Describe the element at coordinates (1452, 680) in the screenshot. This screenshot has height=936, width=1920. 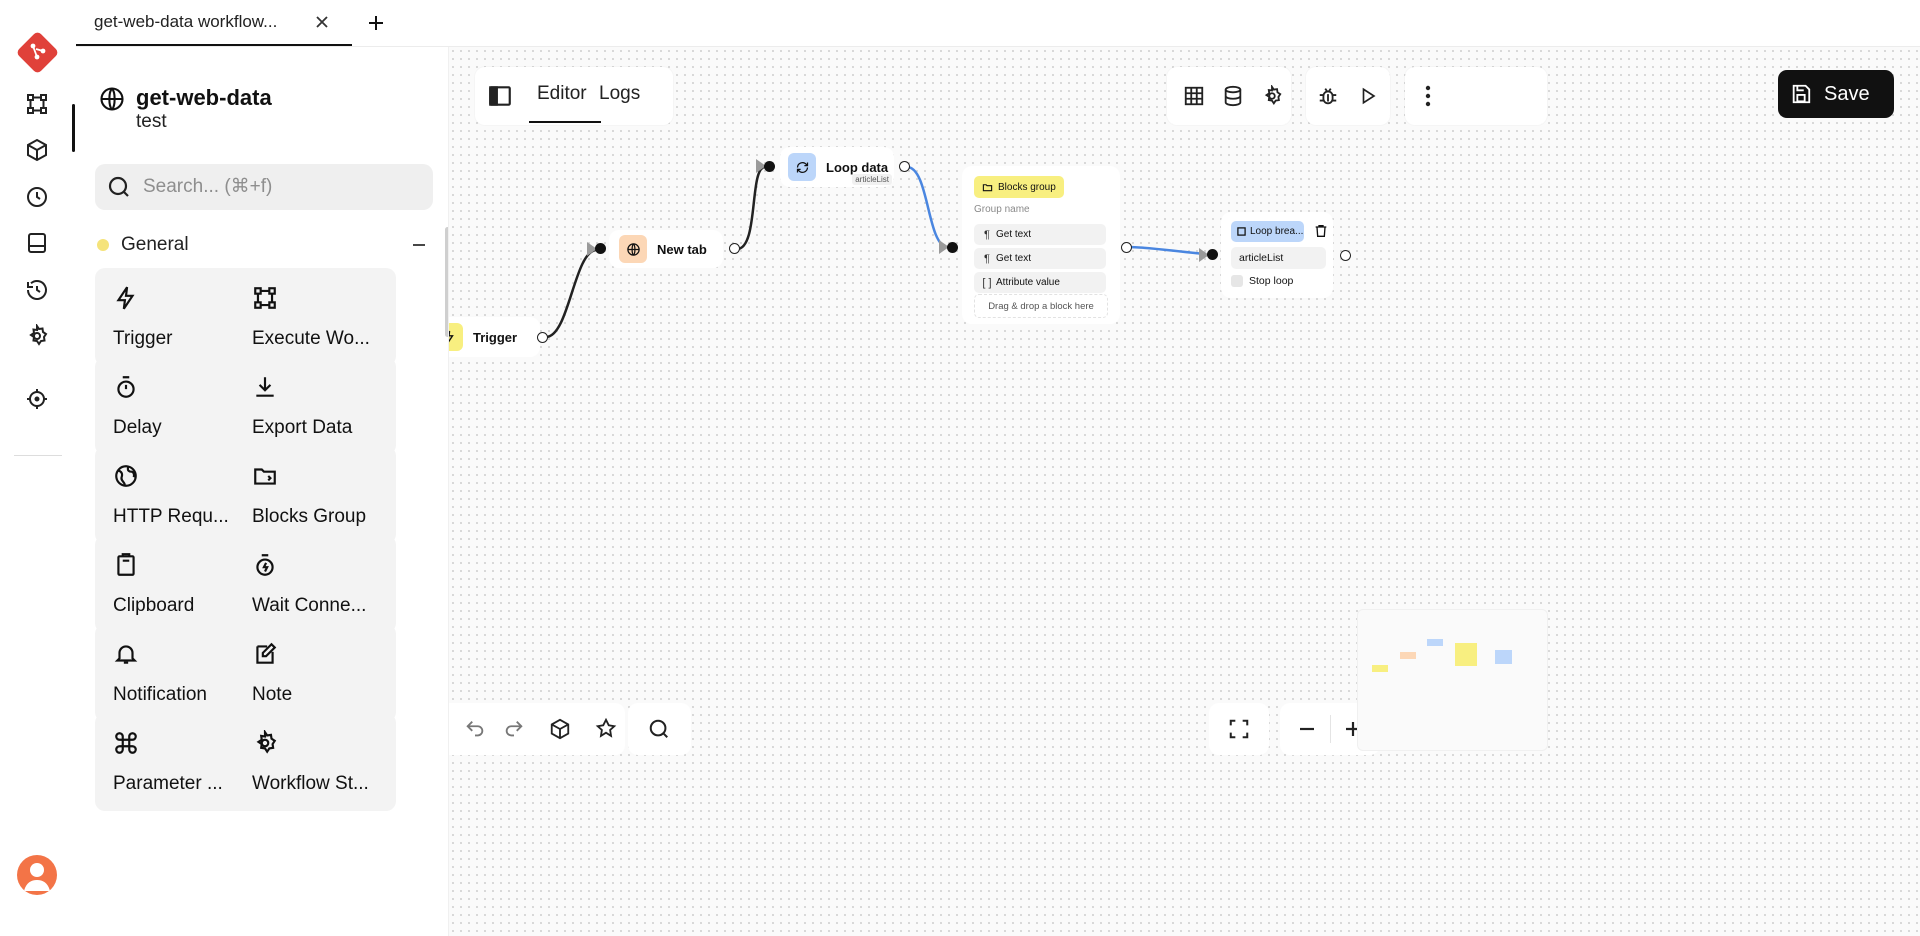
I see `minimap` at that location.